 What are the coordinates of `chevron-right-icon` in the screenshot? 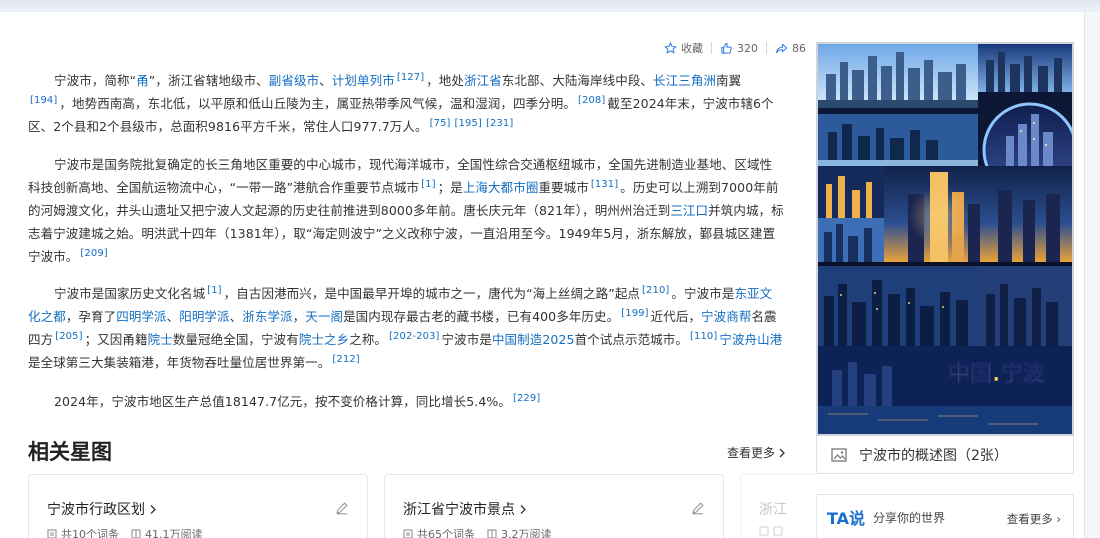 It's located at (153, 509).